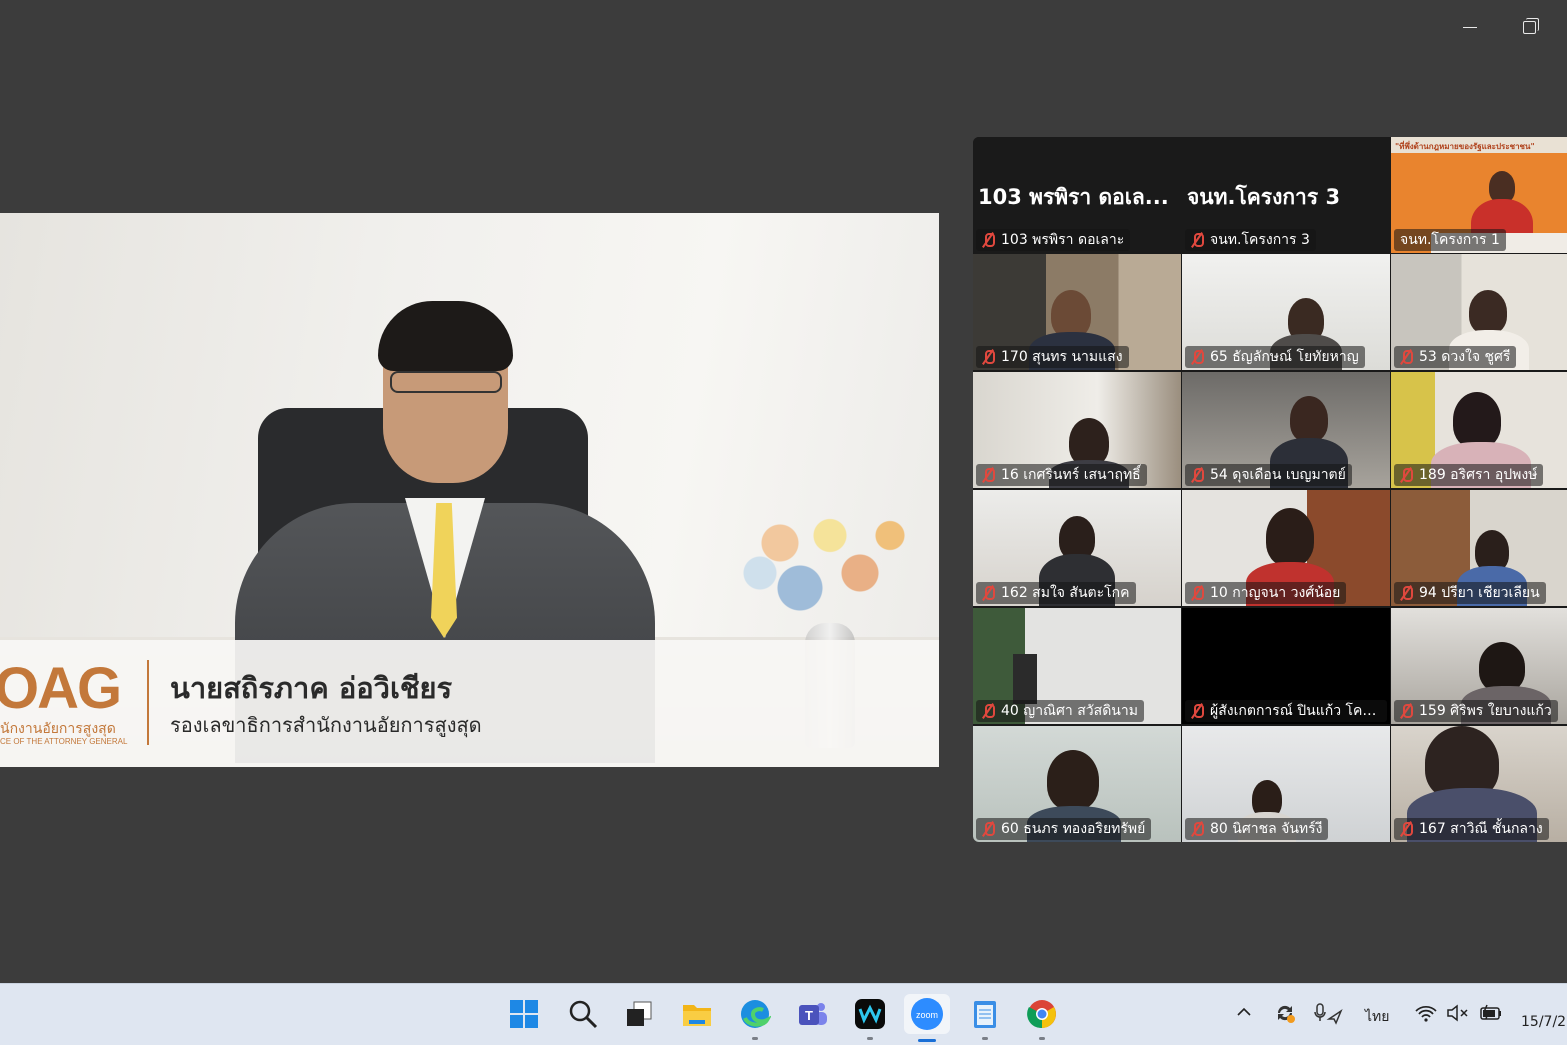 This screenshot has height=1045, width=1567. I want to click on input-language-indicator: ไทย, so click(1377, 1017).